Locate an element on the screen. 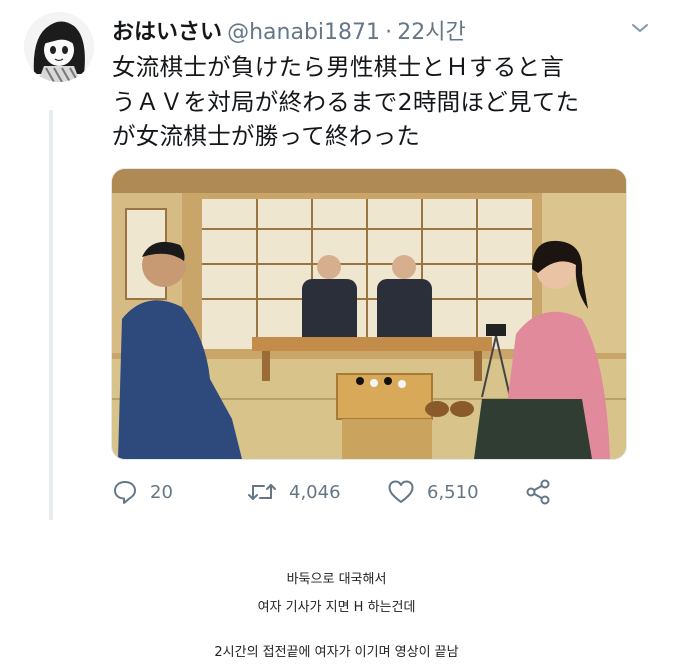  caption-line: 여자 기사가 지면 H 하는건데 is located at coordinates (336, 607).